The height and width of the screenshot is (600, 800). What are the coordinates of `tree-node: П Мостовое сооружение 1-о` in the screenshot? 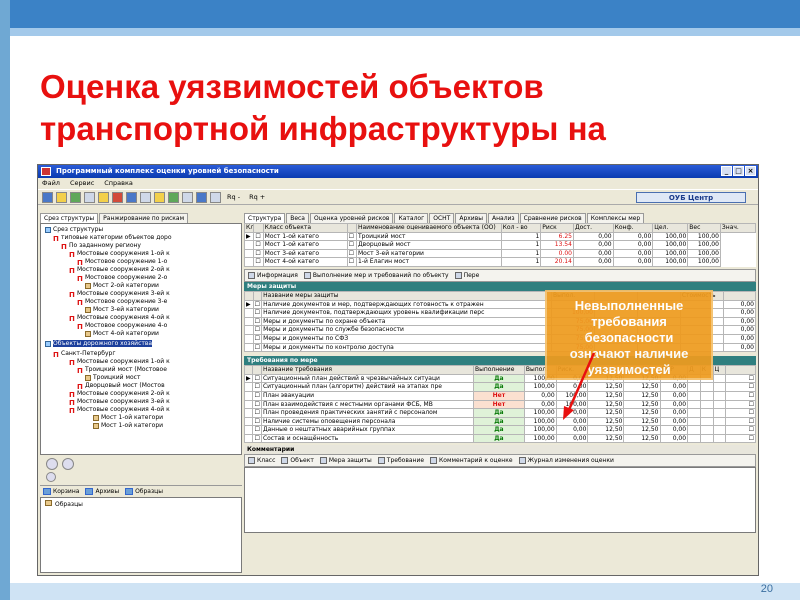 It's located at (122, 262).